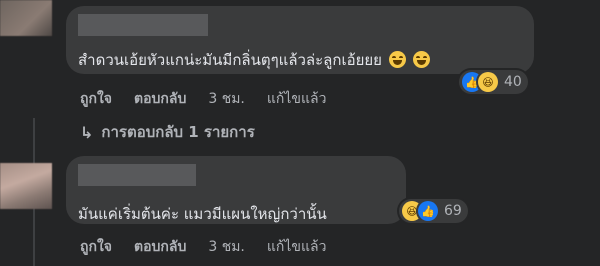 The width and height of the screenshot is (600, 266). I want to click on reply-arrow-icon: ↳, so click(87, 132).